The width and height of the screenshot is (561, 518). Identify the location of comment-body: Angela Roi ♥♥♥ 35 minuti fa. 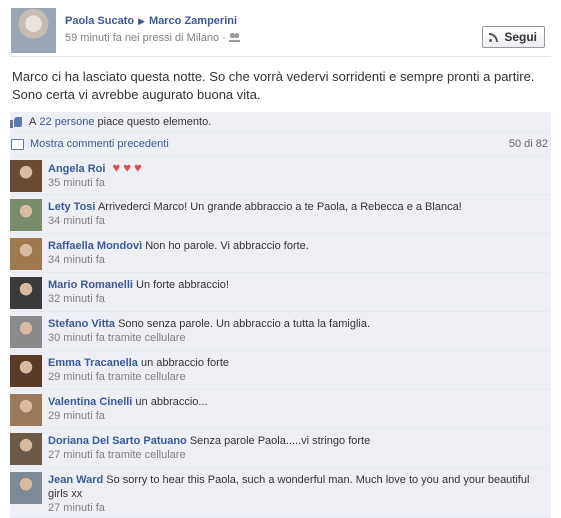
(96, 176).